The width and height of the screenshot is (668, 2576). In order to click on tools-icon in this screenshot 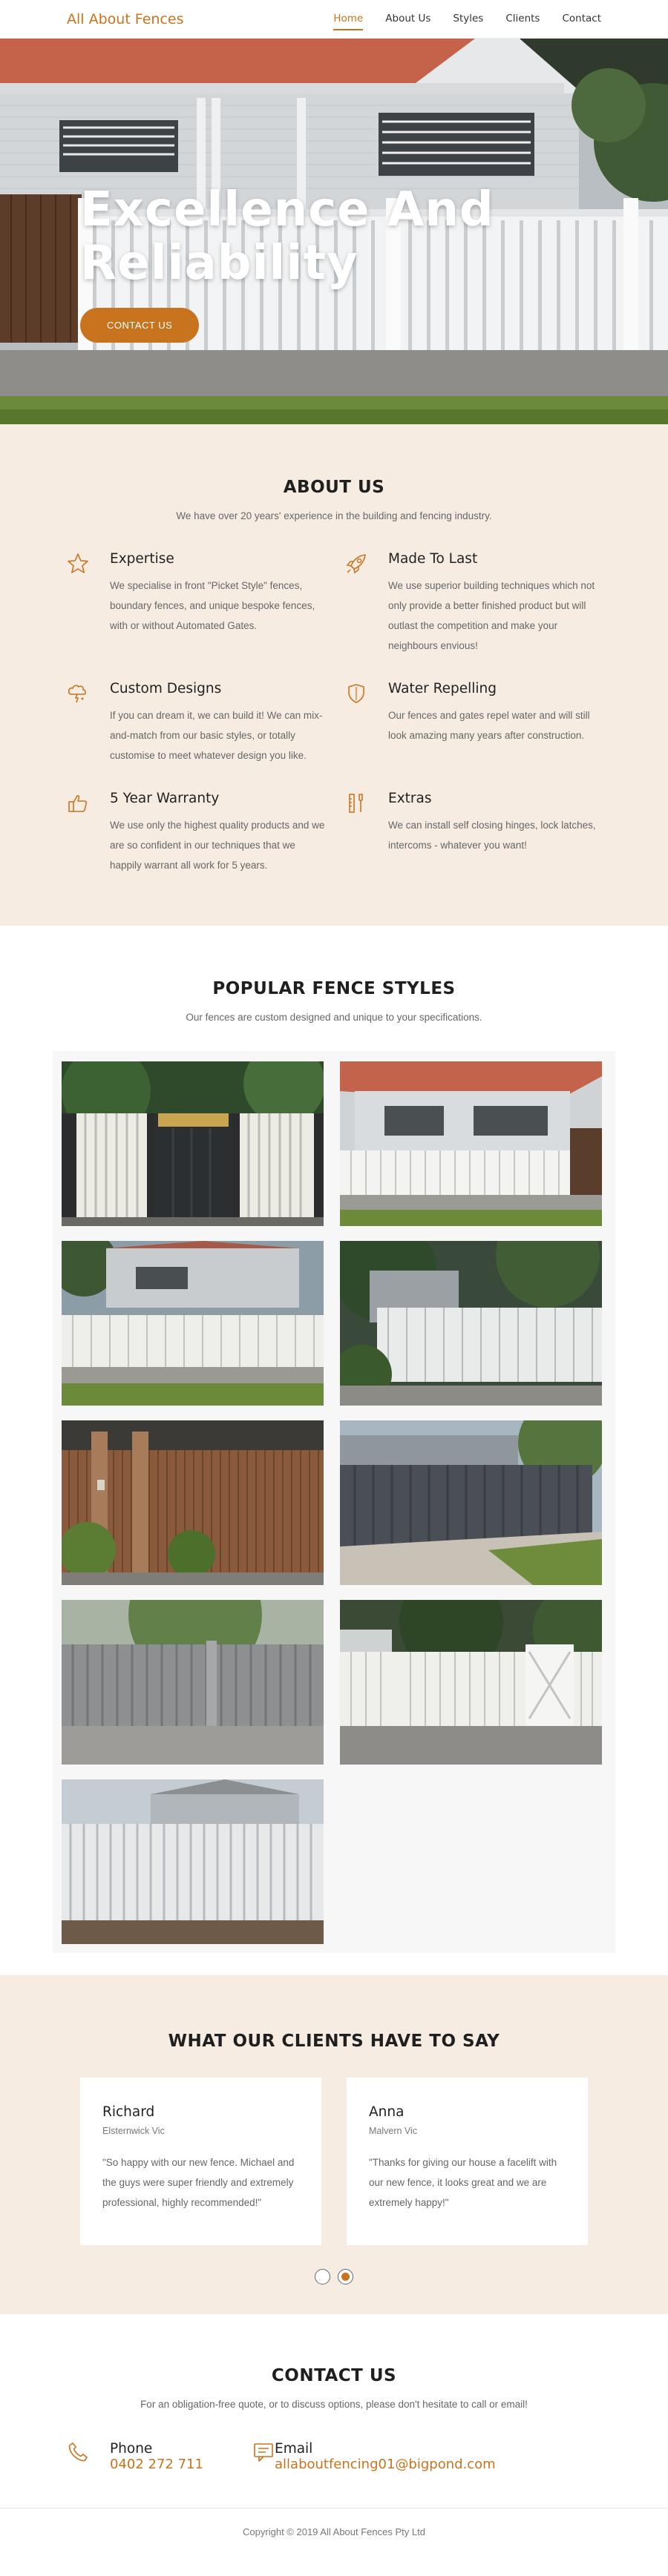, I will do `click(367, 833)`.